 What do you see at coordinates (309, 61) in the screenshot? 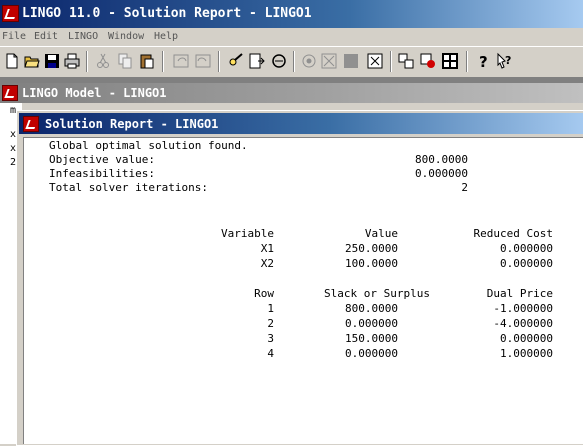
I see `solve-icon` at bounding box center [309, 61].